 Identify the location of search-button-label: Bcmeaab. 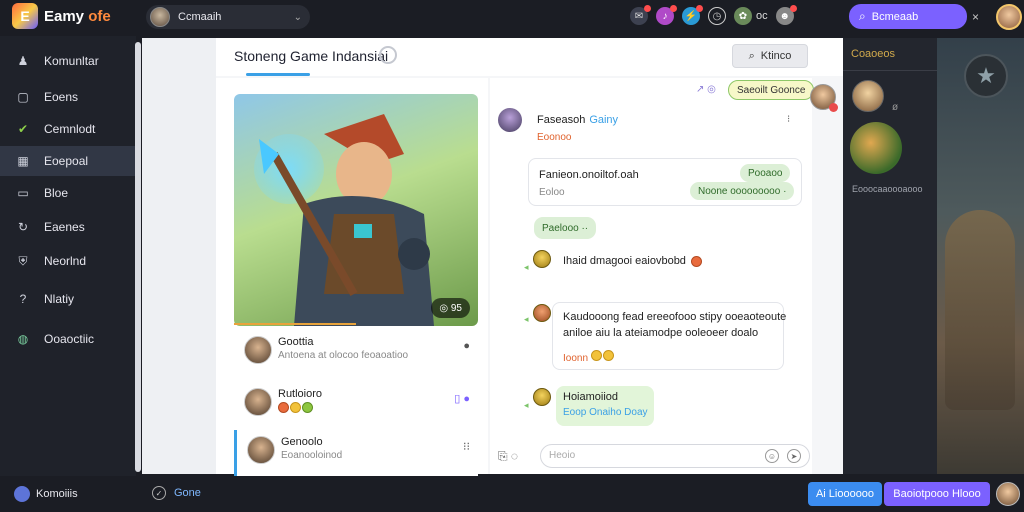
(895, 16).